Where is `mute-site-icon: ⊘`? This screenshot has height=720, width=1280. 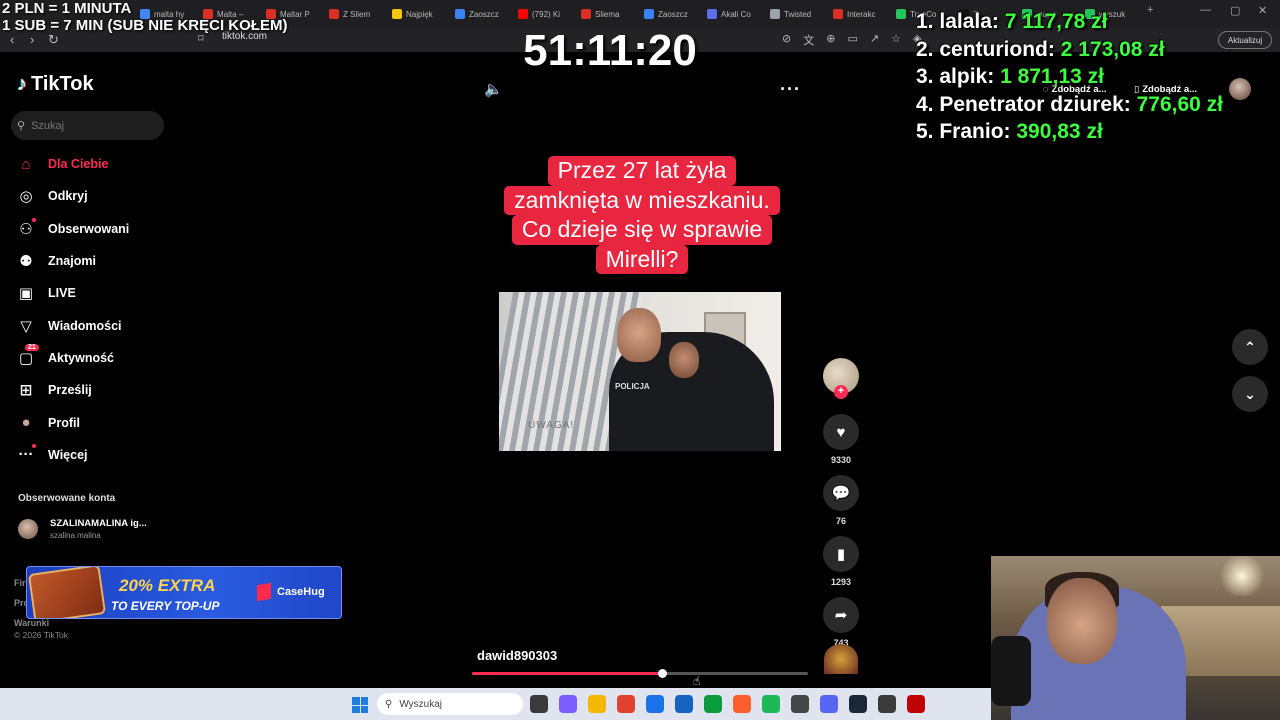
mute-site-icon: ⊘ is located at coordinates (786, 40).